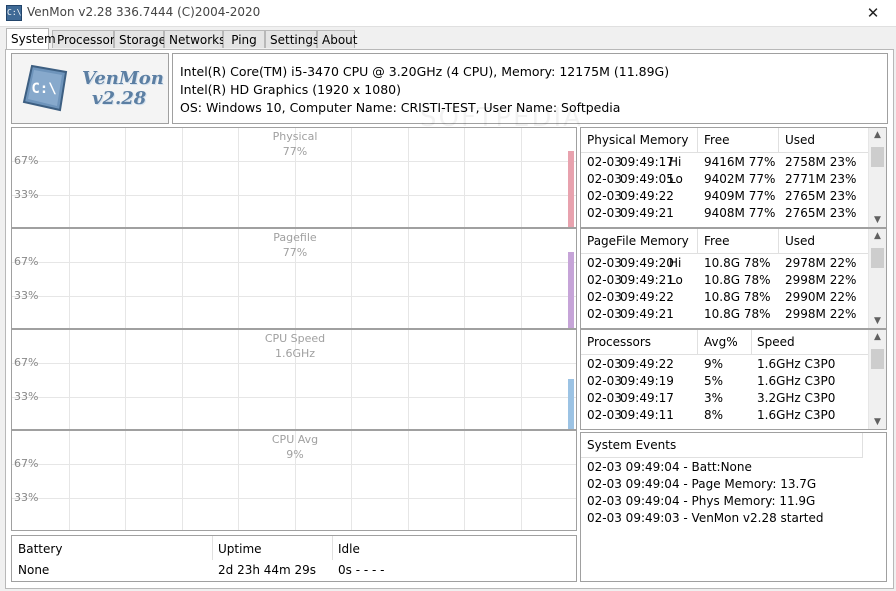 The width and height of the screenshot is (896, 591). I want to click on list-item: 02-03 09:49:04 - Batt:None, so click(669, 467).